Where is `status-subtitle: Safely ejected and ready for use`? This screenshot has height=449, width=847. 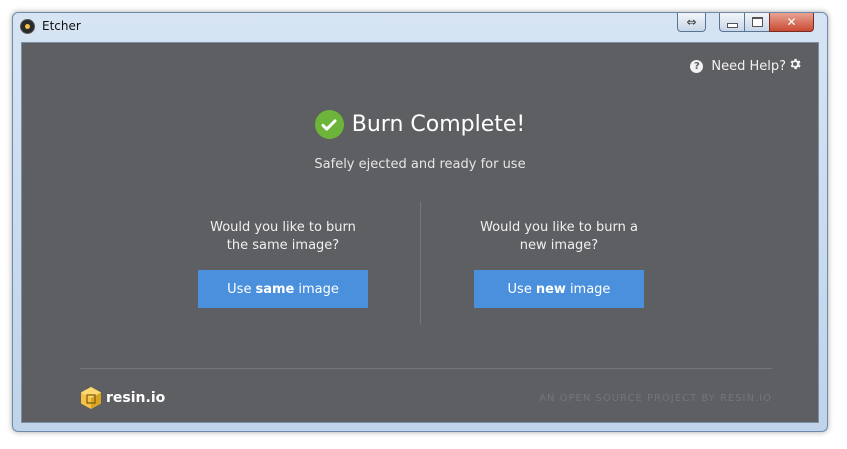 status-subtitle: Safely ejected and ready for use is located at coordinates (420, 164).